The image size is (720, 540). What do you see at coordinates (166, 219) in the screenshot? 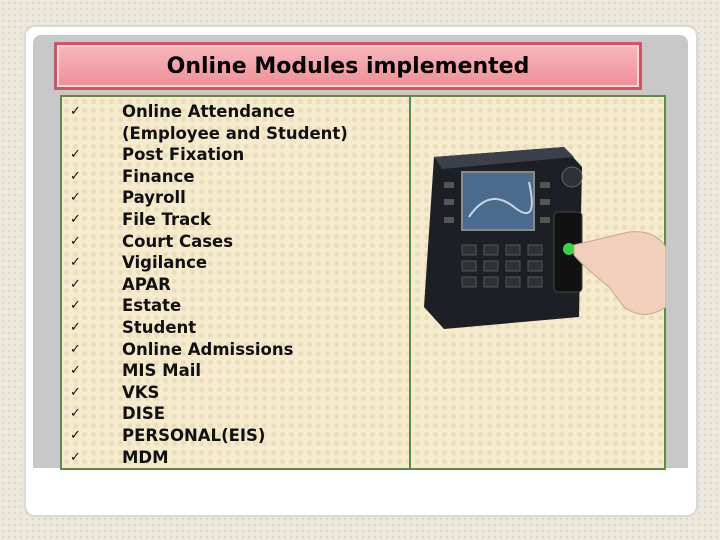
I see `module-label: File Track` at bounding box center [166, 219].